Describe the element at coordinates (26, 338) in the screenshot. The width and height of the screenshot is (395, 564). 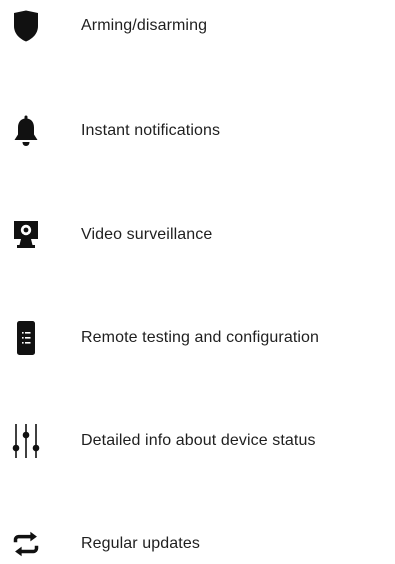
I see `device-list-icon` at that location.